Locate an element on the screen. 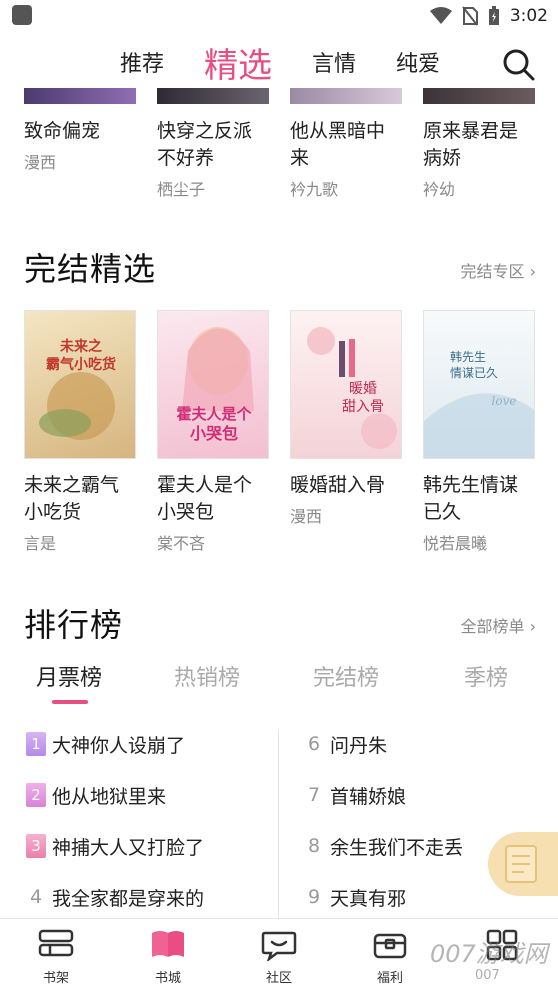  book-item: 韩先生情谋已久 悦若晨曦 is located at coordinates (479, 513).